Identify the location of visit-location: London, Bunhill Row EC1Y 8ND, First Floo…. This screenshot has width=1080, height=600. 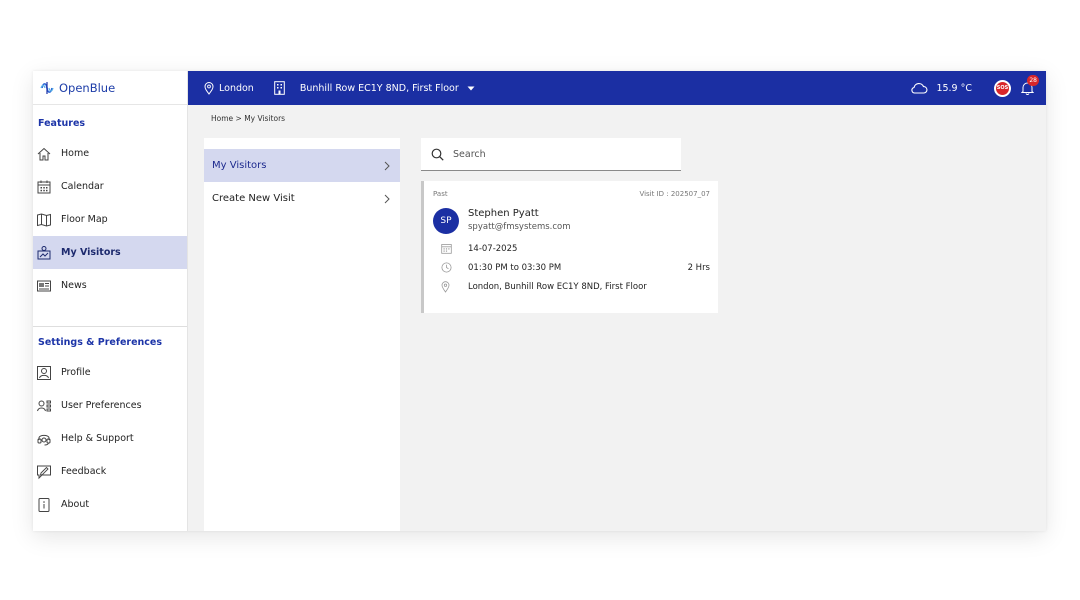
(557, 286).